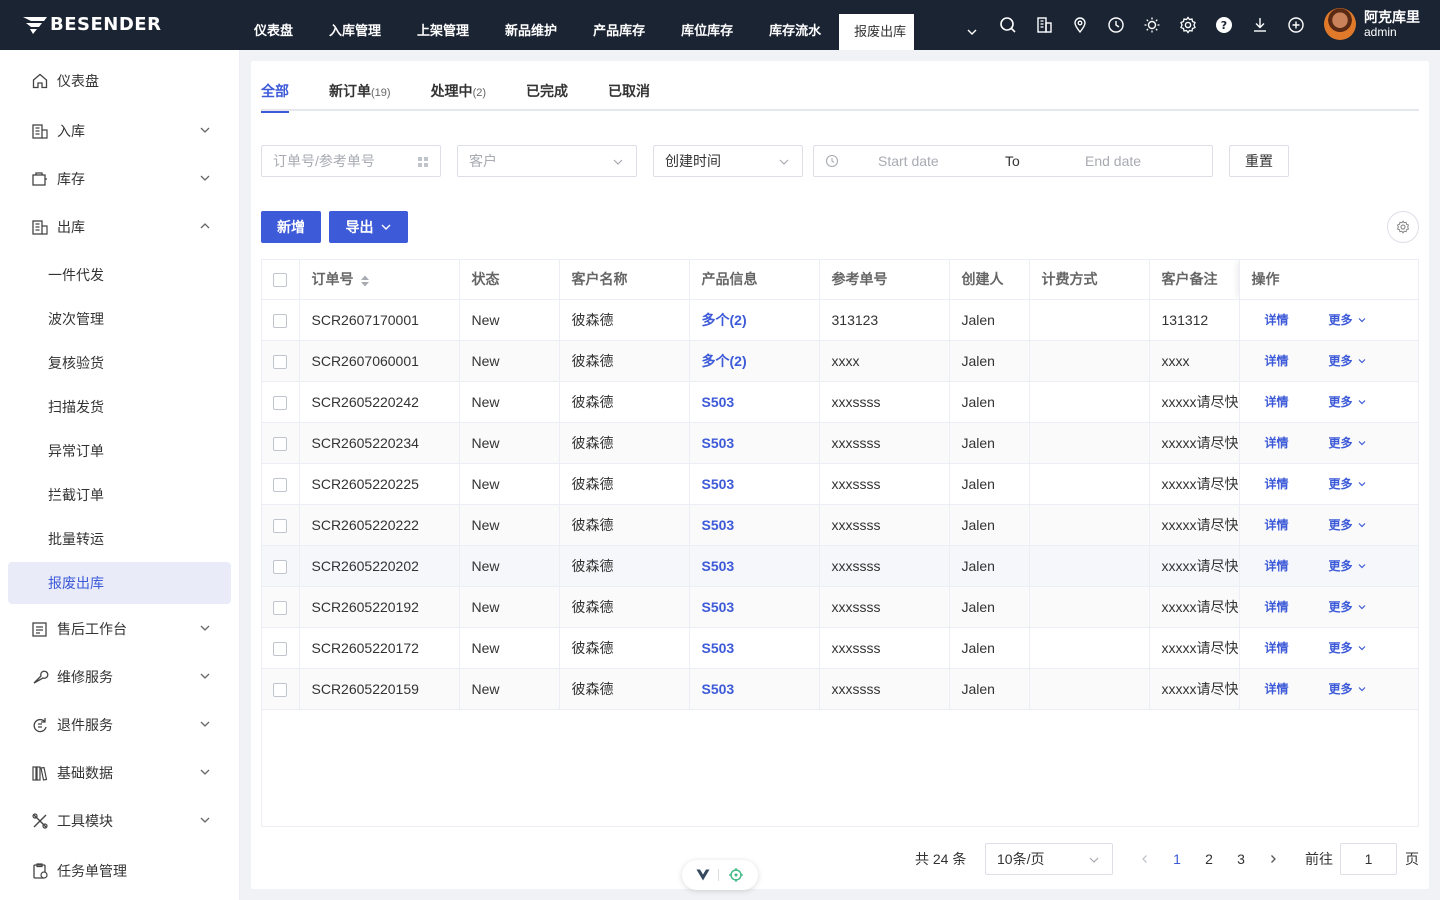  What do you see at coordinates (1080, 25) in the screenshot?
I see `location-icon` at bounding box center [1080, 25].